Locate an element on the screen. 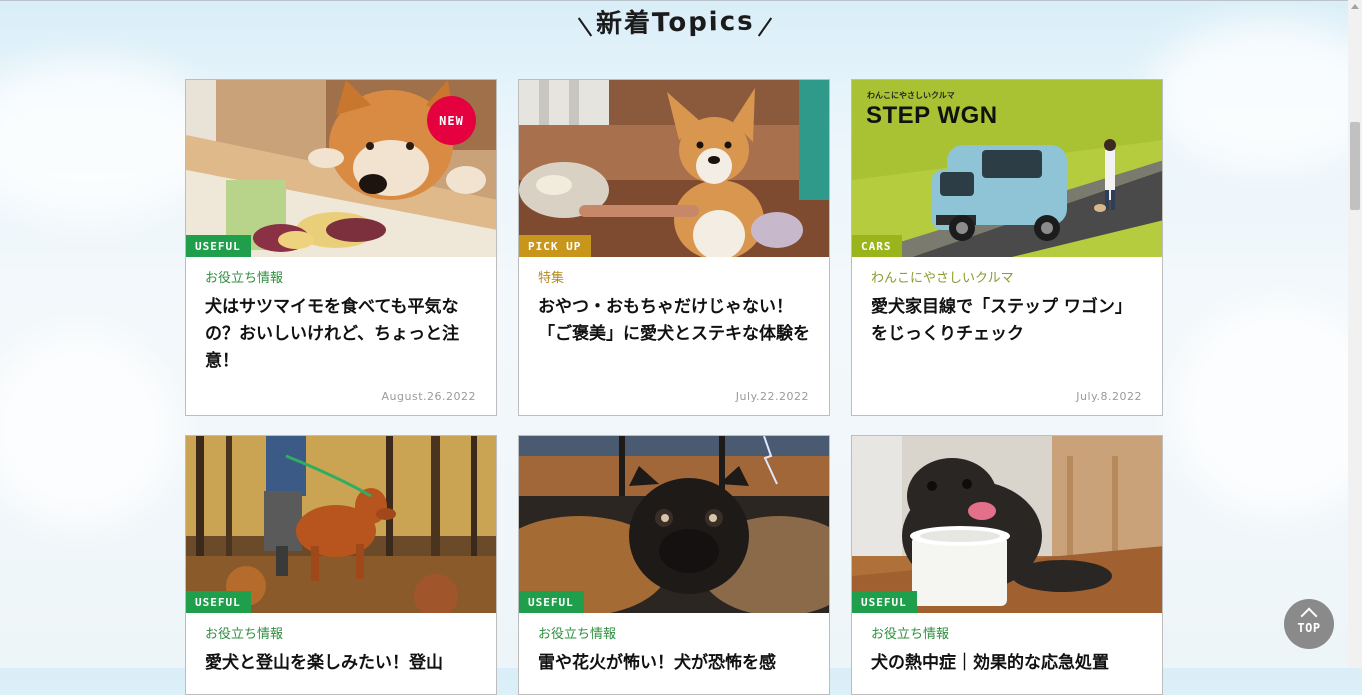 The image size is (1362, 695). card-title: 愛犬と登山を楽しみたい！登山 is located at coordinates (341, 663).